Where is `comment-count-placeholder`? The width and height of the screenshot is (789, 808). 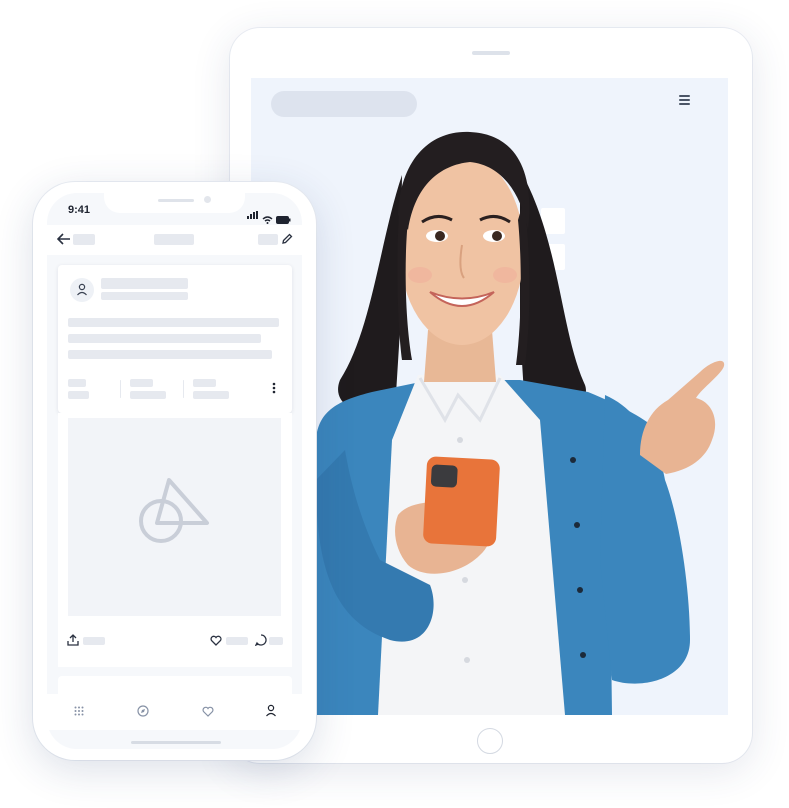
comment-count-placeholder is located at coordinates (276, 641).